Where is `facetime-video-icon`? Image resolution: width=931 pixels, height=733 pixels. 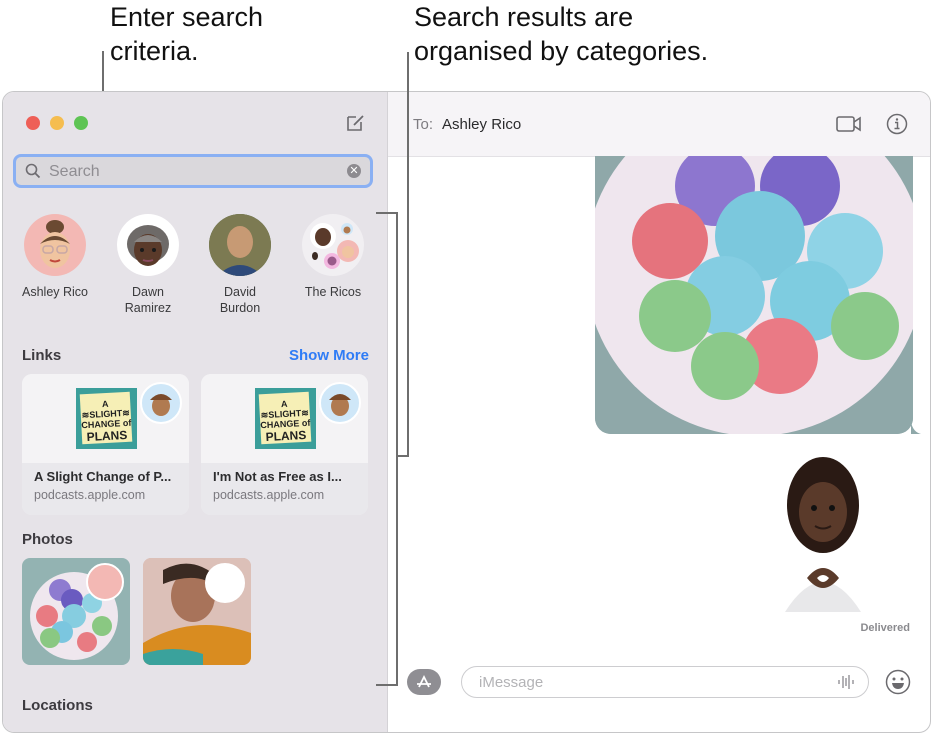
facetime-video-icon is located at coordinates (849, 124).